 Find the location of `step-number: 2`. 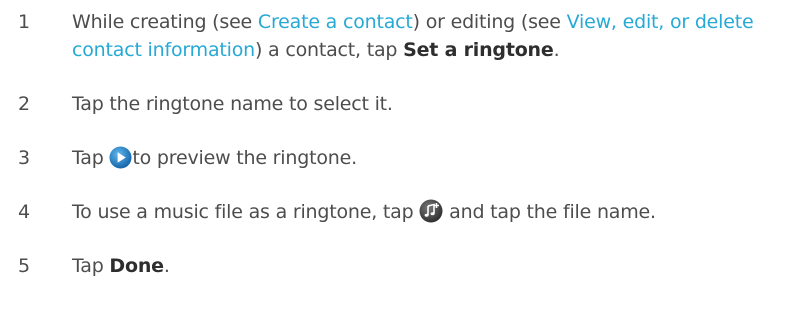

step-number: 2 is located at coordinates (24, 104).